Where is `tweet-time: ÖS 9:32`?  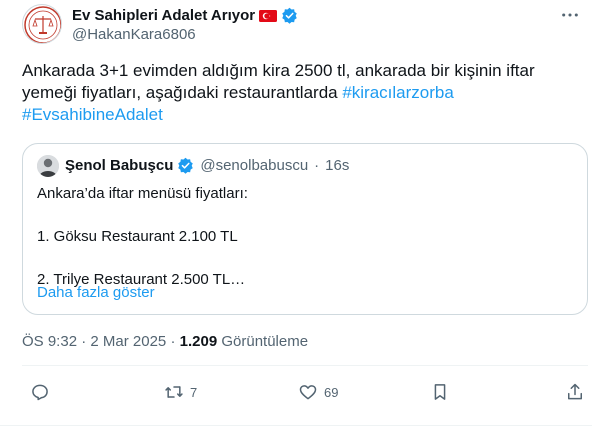 tweet-time: ÖS 9:32 is located at coordinates (49, 341).